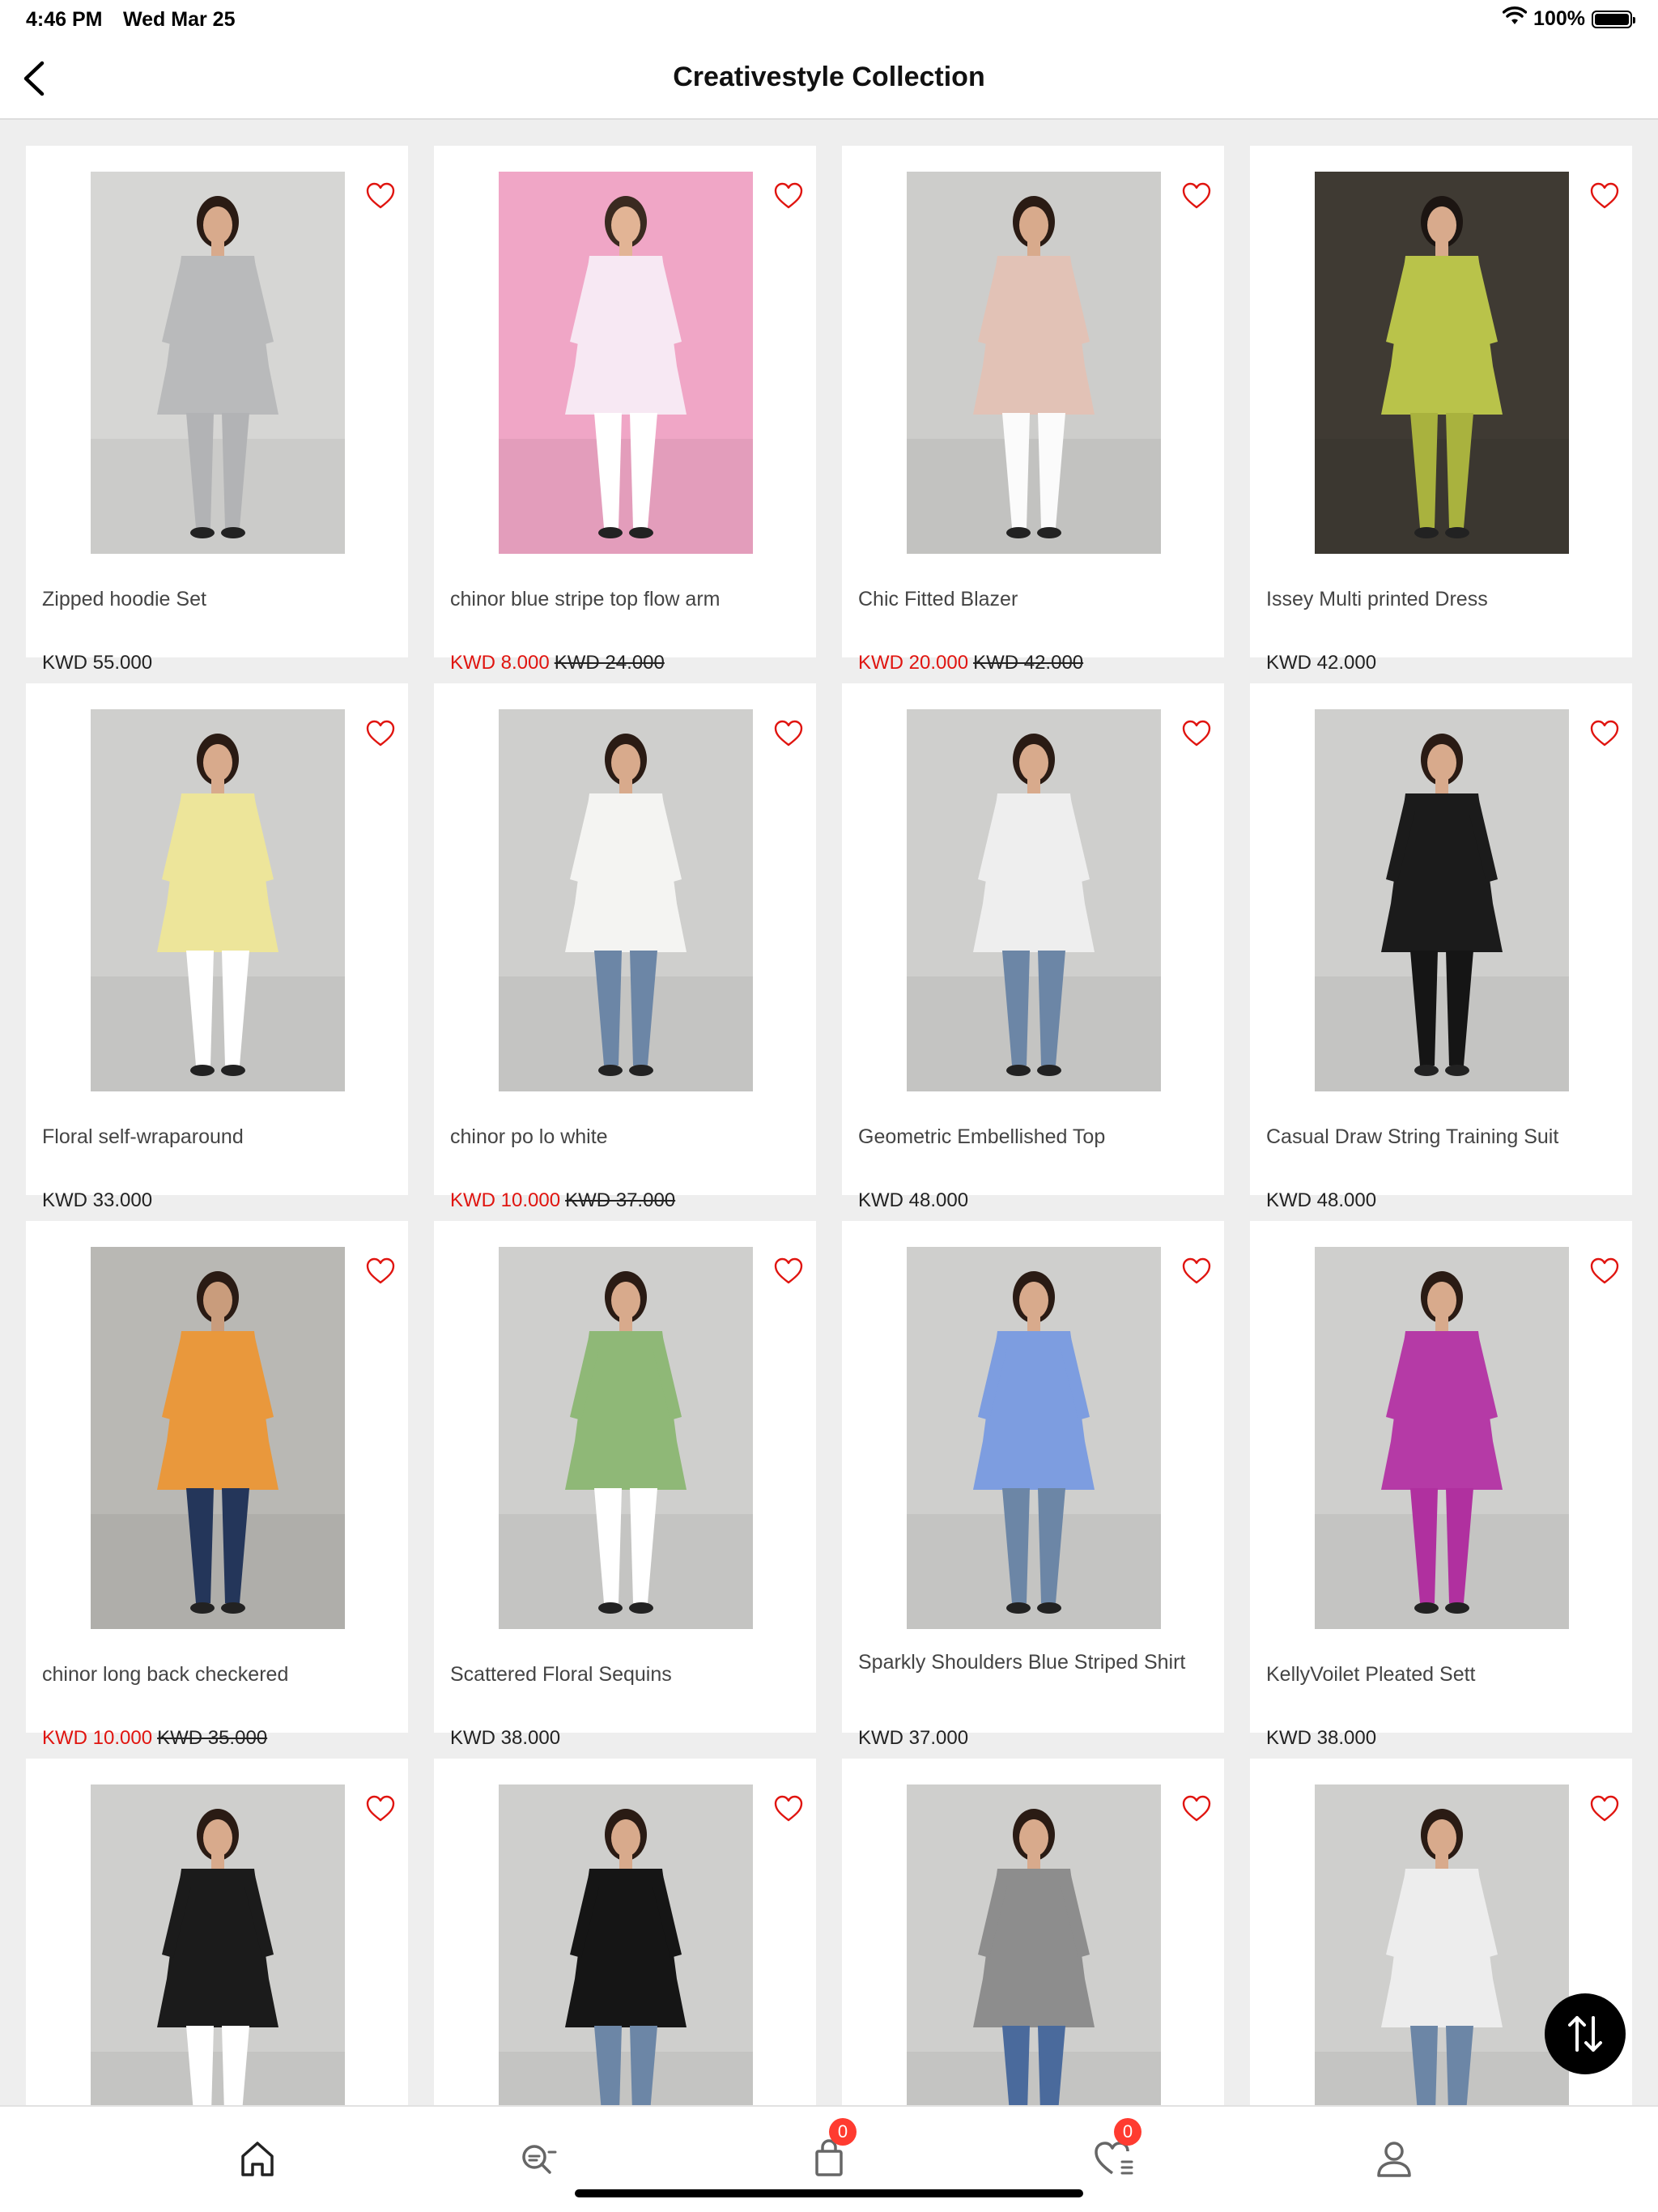 The width and height of the screenshot is (1658, 2212). Describe the element at coordinates (913, 1201) in the screenshot. I see `product-price: KWD 48.000` at that location.